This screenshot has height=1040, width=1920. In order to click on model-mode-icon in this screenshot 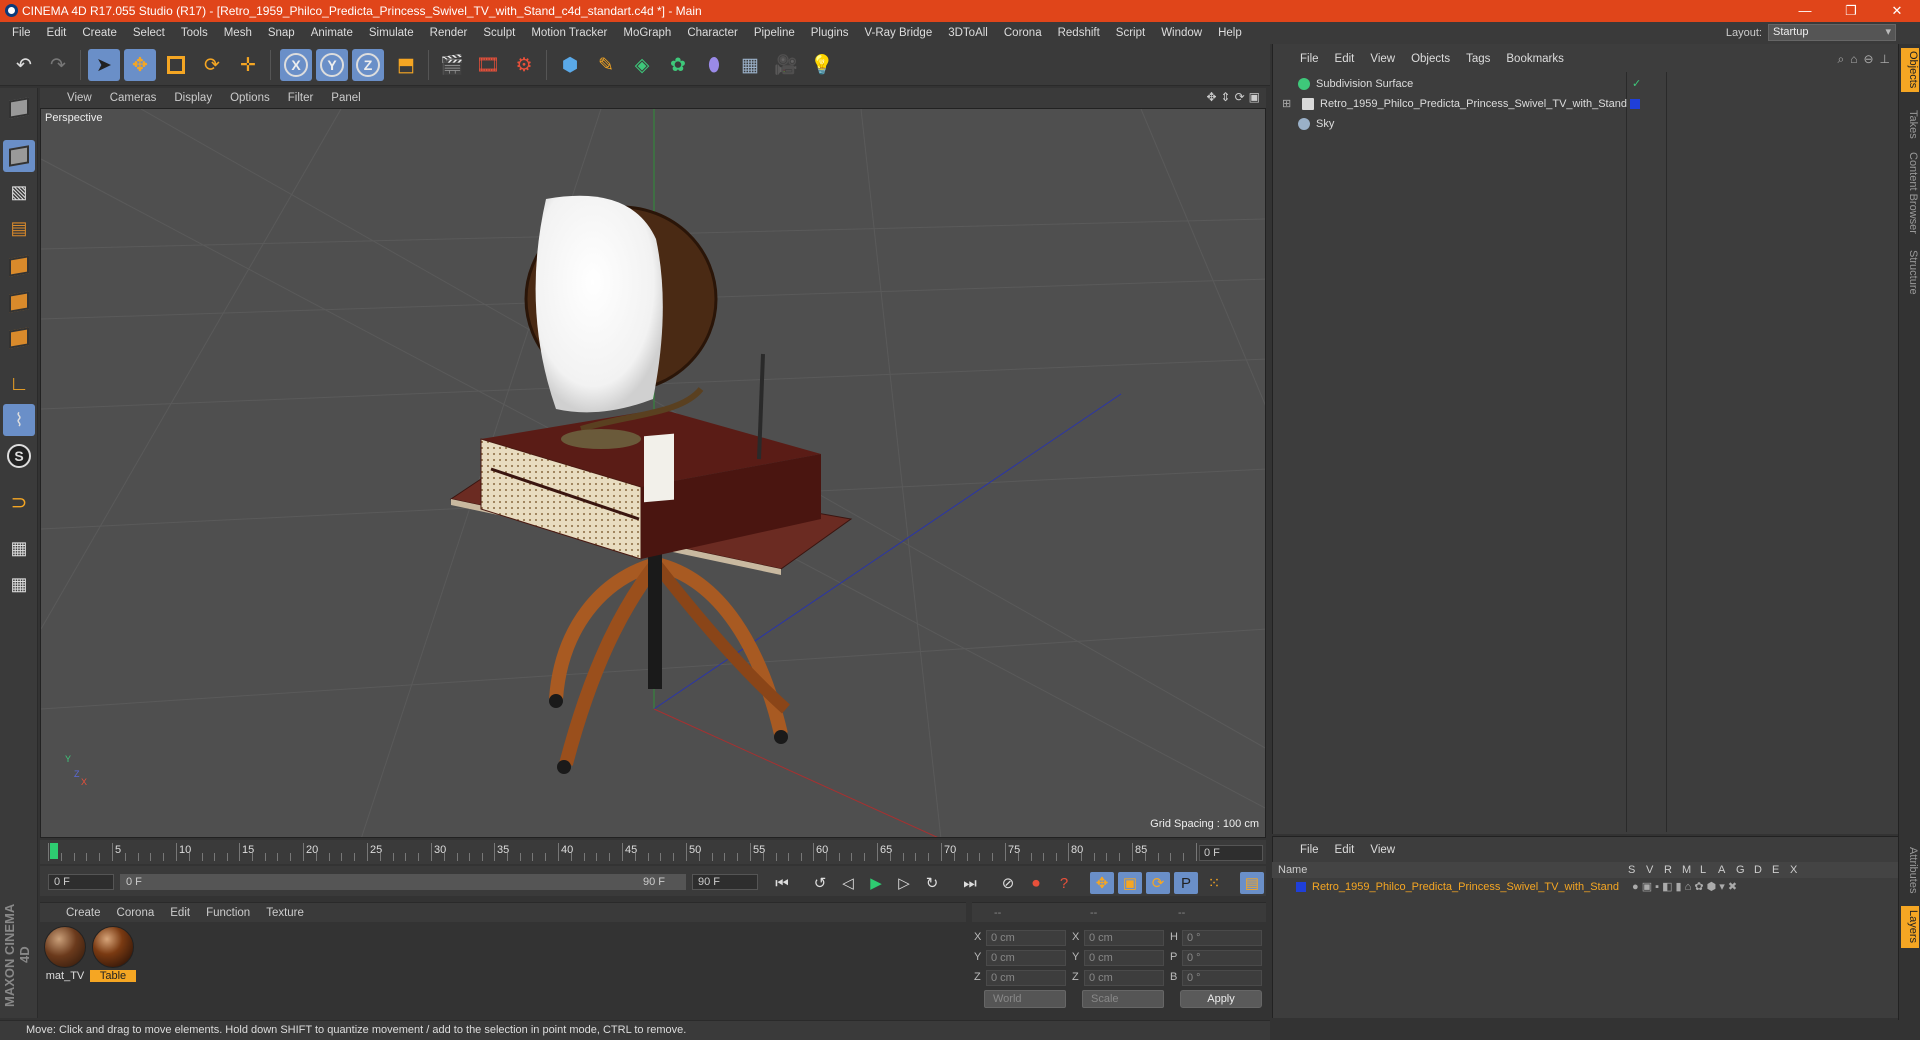, I will do `click(19, 156)`.